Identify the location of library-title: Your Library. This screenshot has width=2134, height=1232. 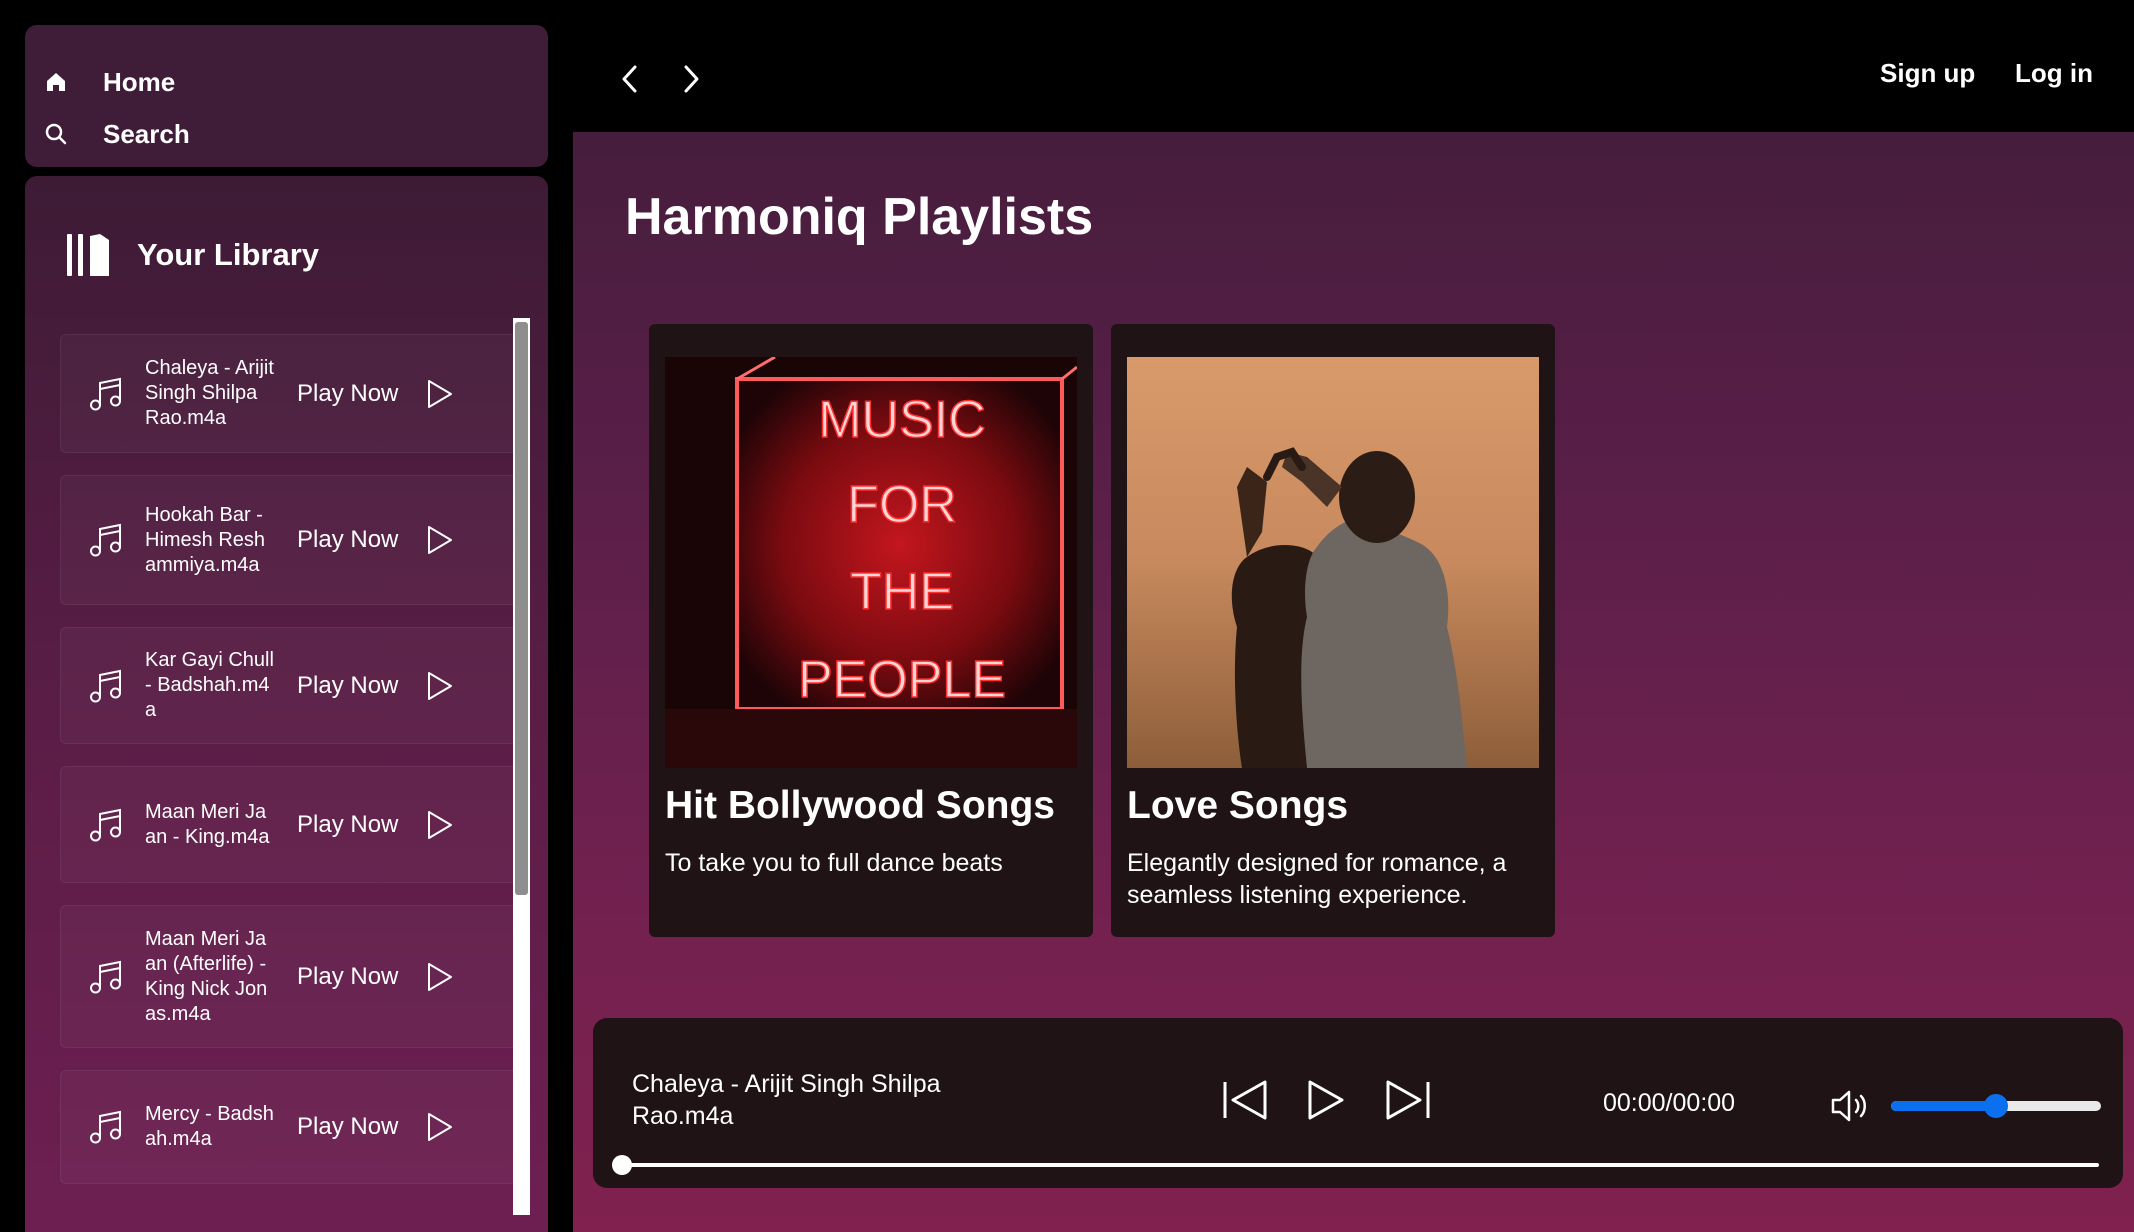
(228, 254).